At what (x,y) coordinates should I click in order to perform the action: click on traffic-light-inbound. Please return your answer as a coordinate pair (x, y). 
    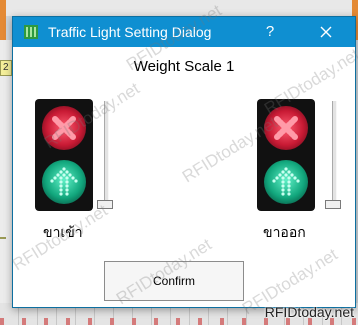
    Looking at the image, I should click on (64, 155).